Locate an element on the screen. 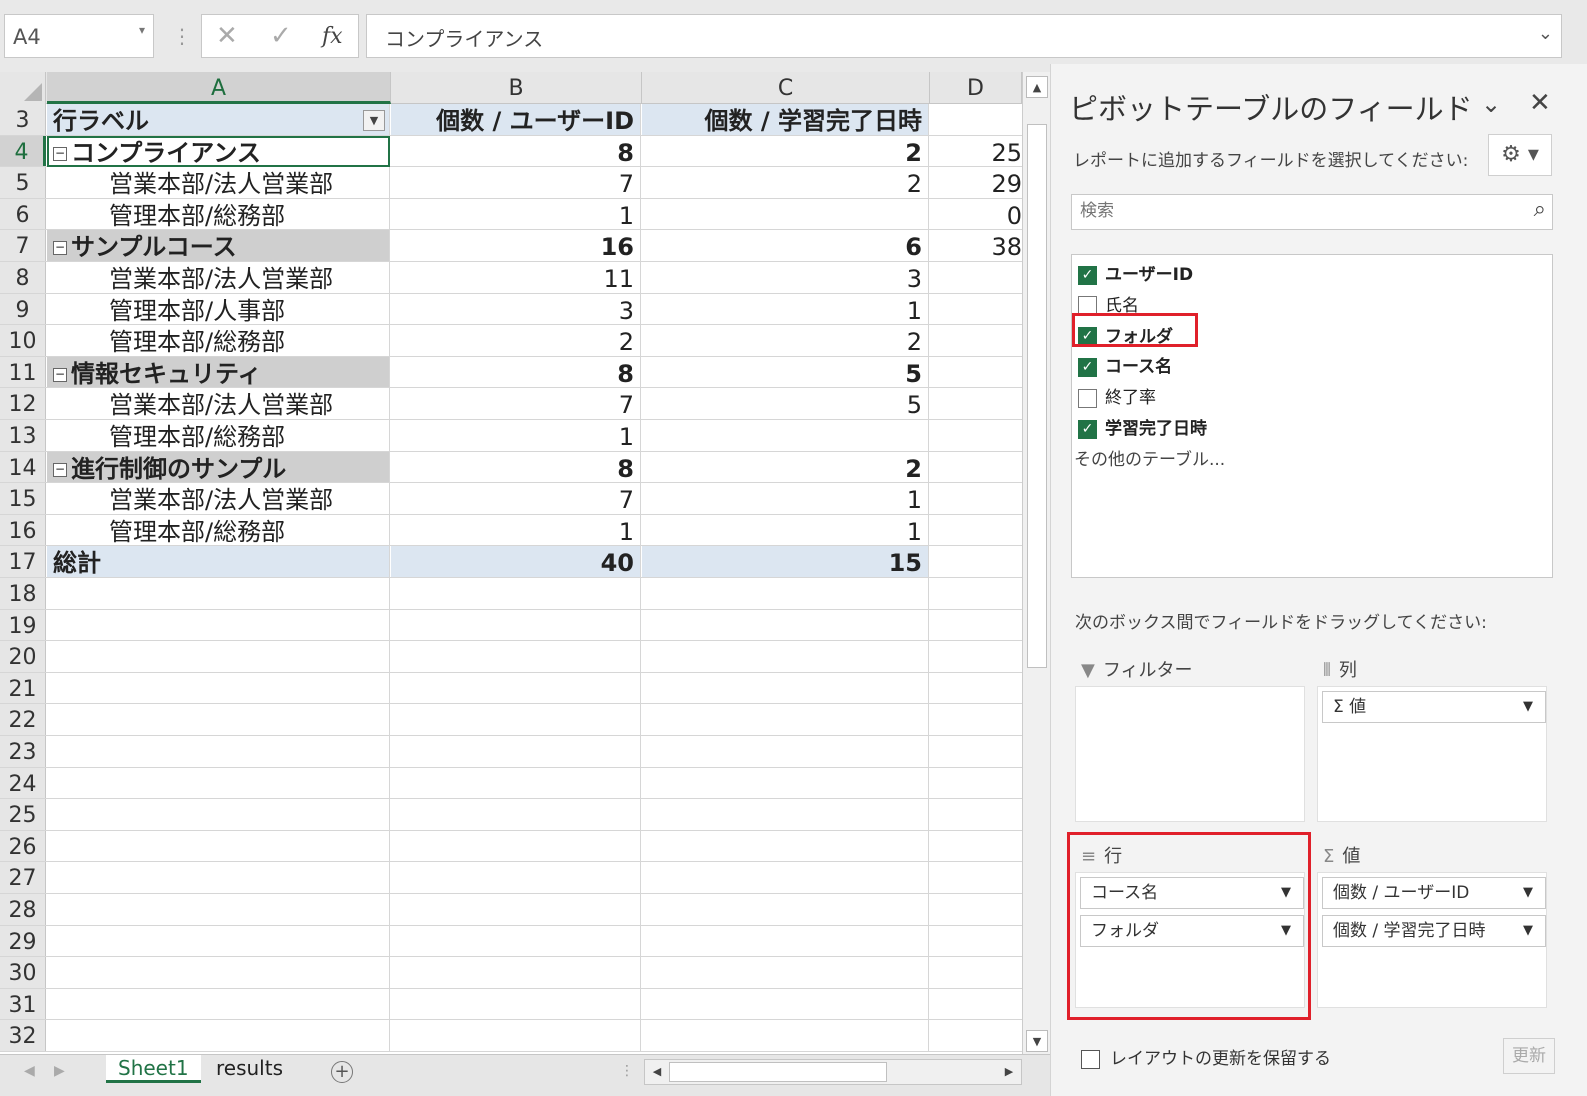  cell-d20 is located at coordinates (976, 656).